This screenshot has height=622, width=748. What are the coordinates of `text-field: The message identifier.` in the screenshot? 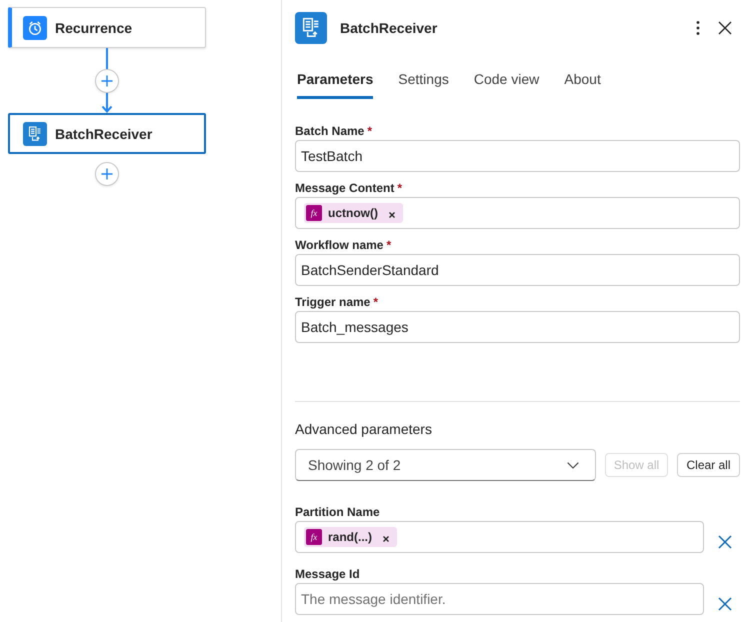 It's located at (499, 599).